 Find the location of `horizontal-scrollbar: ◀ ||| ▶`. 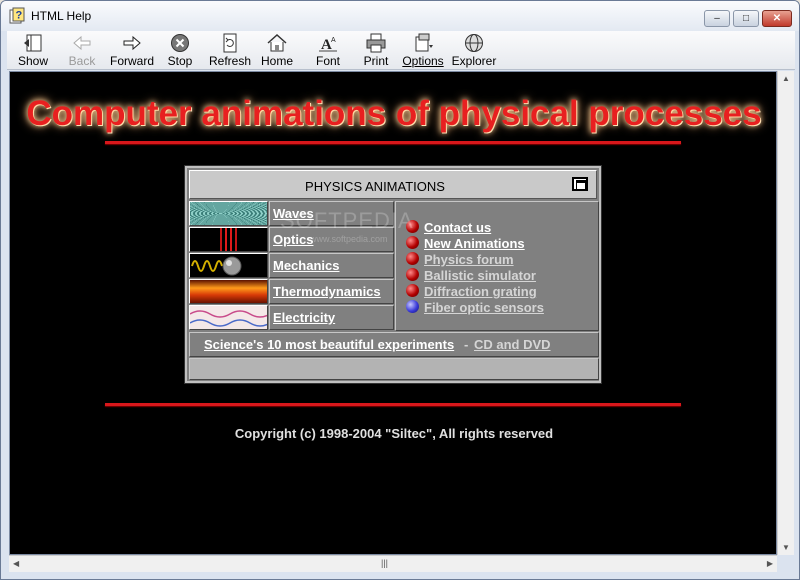

horizontal-scrollbar: ◀ ||| ▶ is located at coordinates (393, 563).